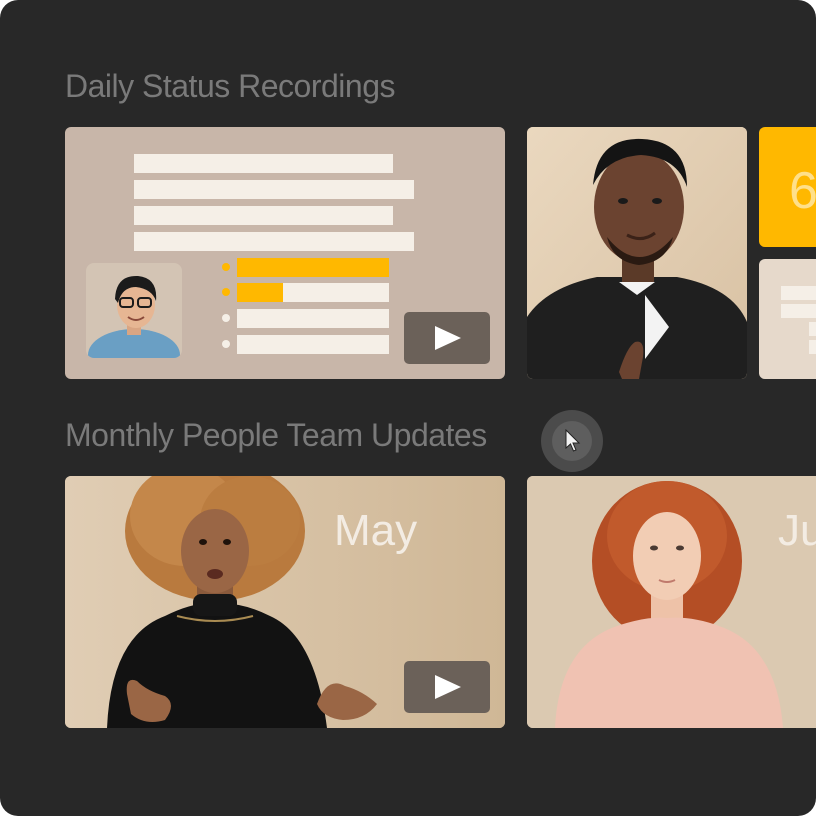  What do you see at coordinates (787, 319) in the screenshot?
I see `report-card-partial` at bounding box center [787, 319].